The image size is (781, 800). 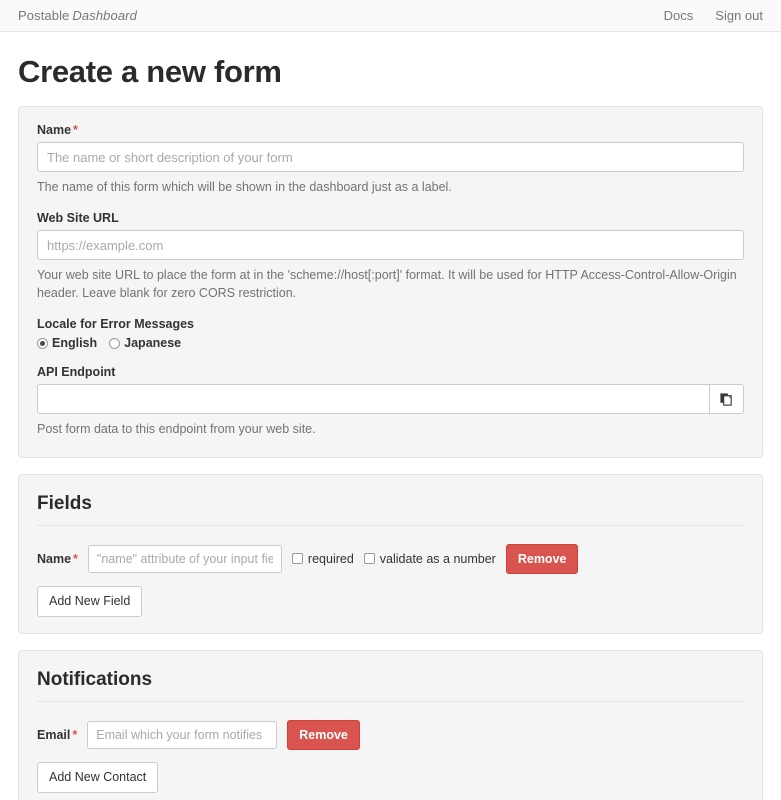 What do you see at coordinates (95, 679) in the screenshot?
I see `notifications-heading: Notifications` at bounding box center [95, 679].